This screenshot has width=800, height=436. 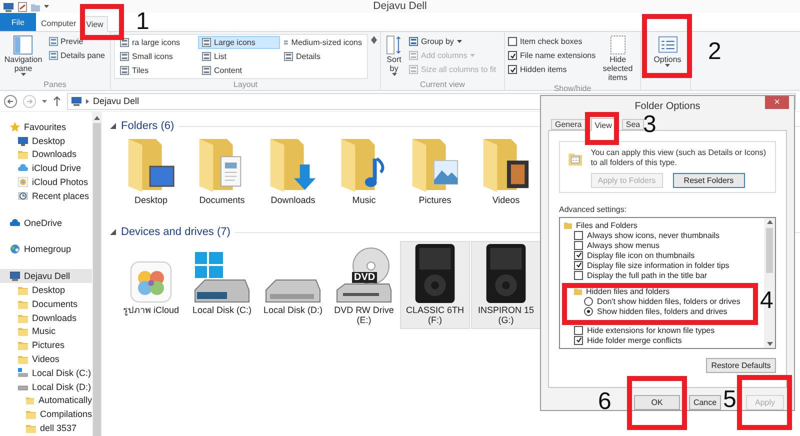 I want to click on restore-defaults-button: Restore Defaults, so click(x=741, y=365).